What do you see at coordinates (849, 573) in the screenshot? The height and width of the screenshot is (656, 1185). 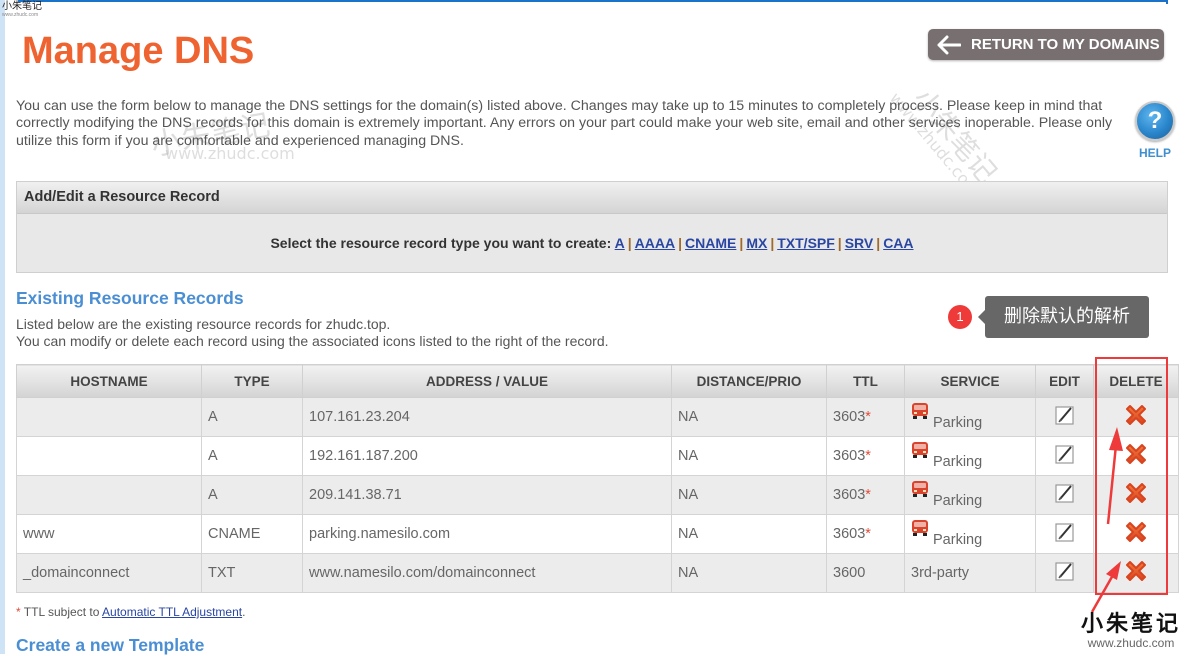 I see `ttl-value: 3600` at bounding box center [849, 573].